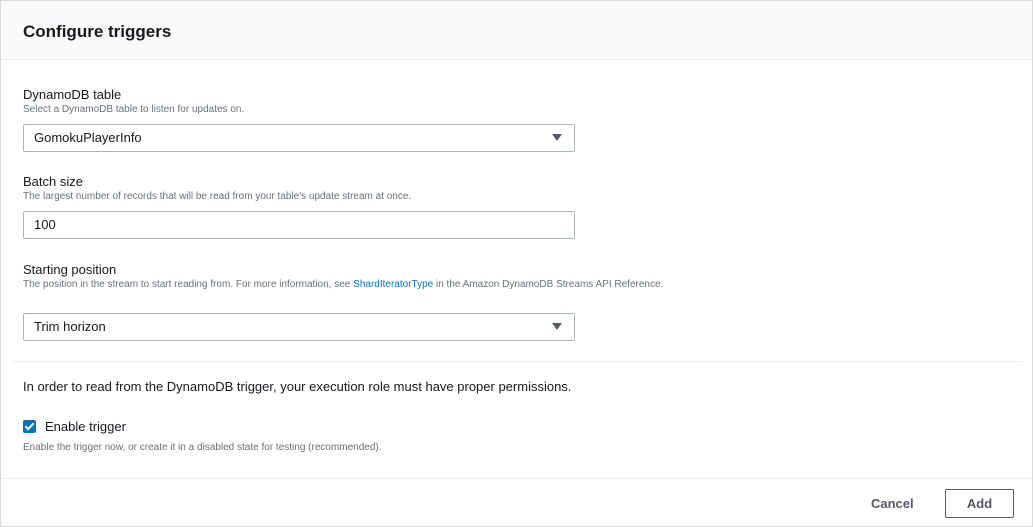  Describe the element at coordinates (518, 361) in the screenshot. I see `section-divider` at that location.